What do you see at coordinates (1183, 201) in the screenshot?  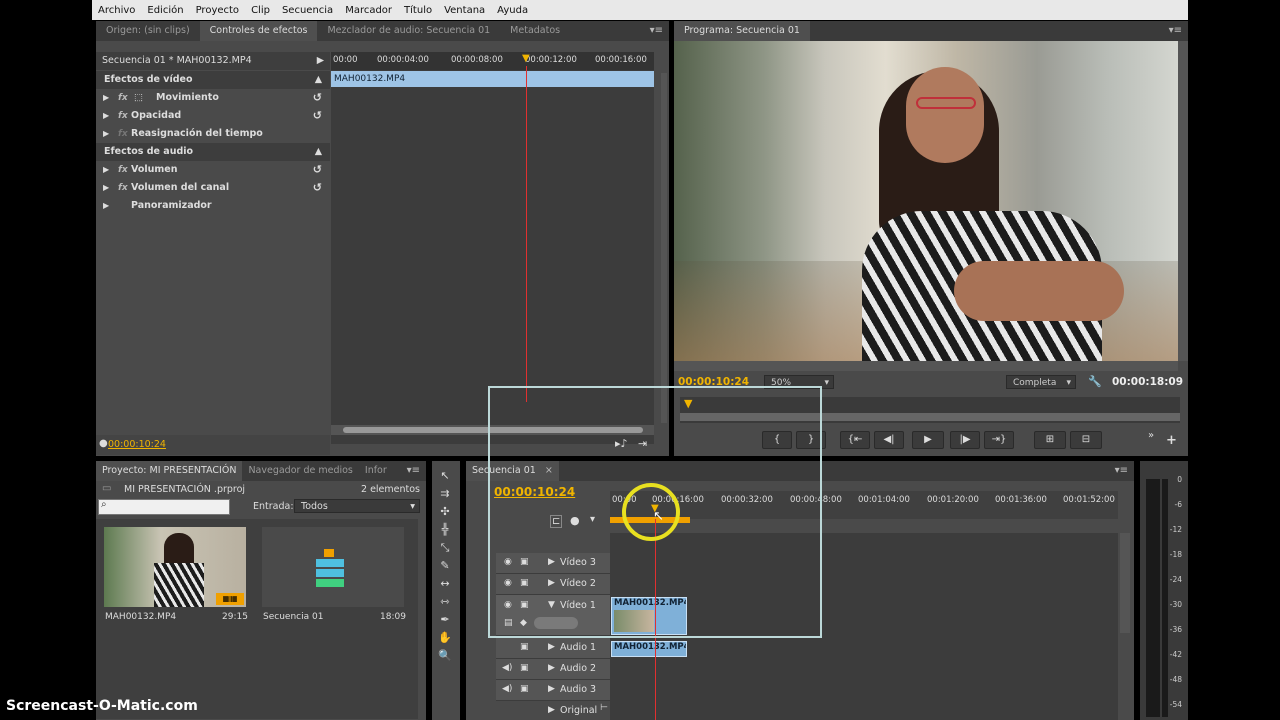 I see `program-vertical-scrollbar` at bounding box center [1183, 201].